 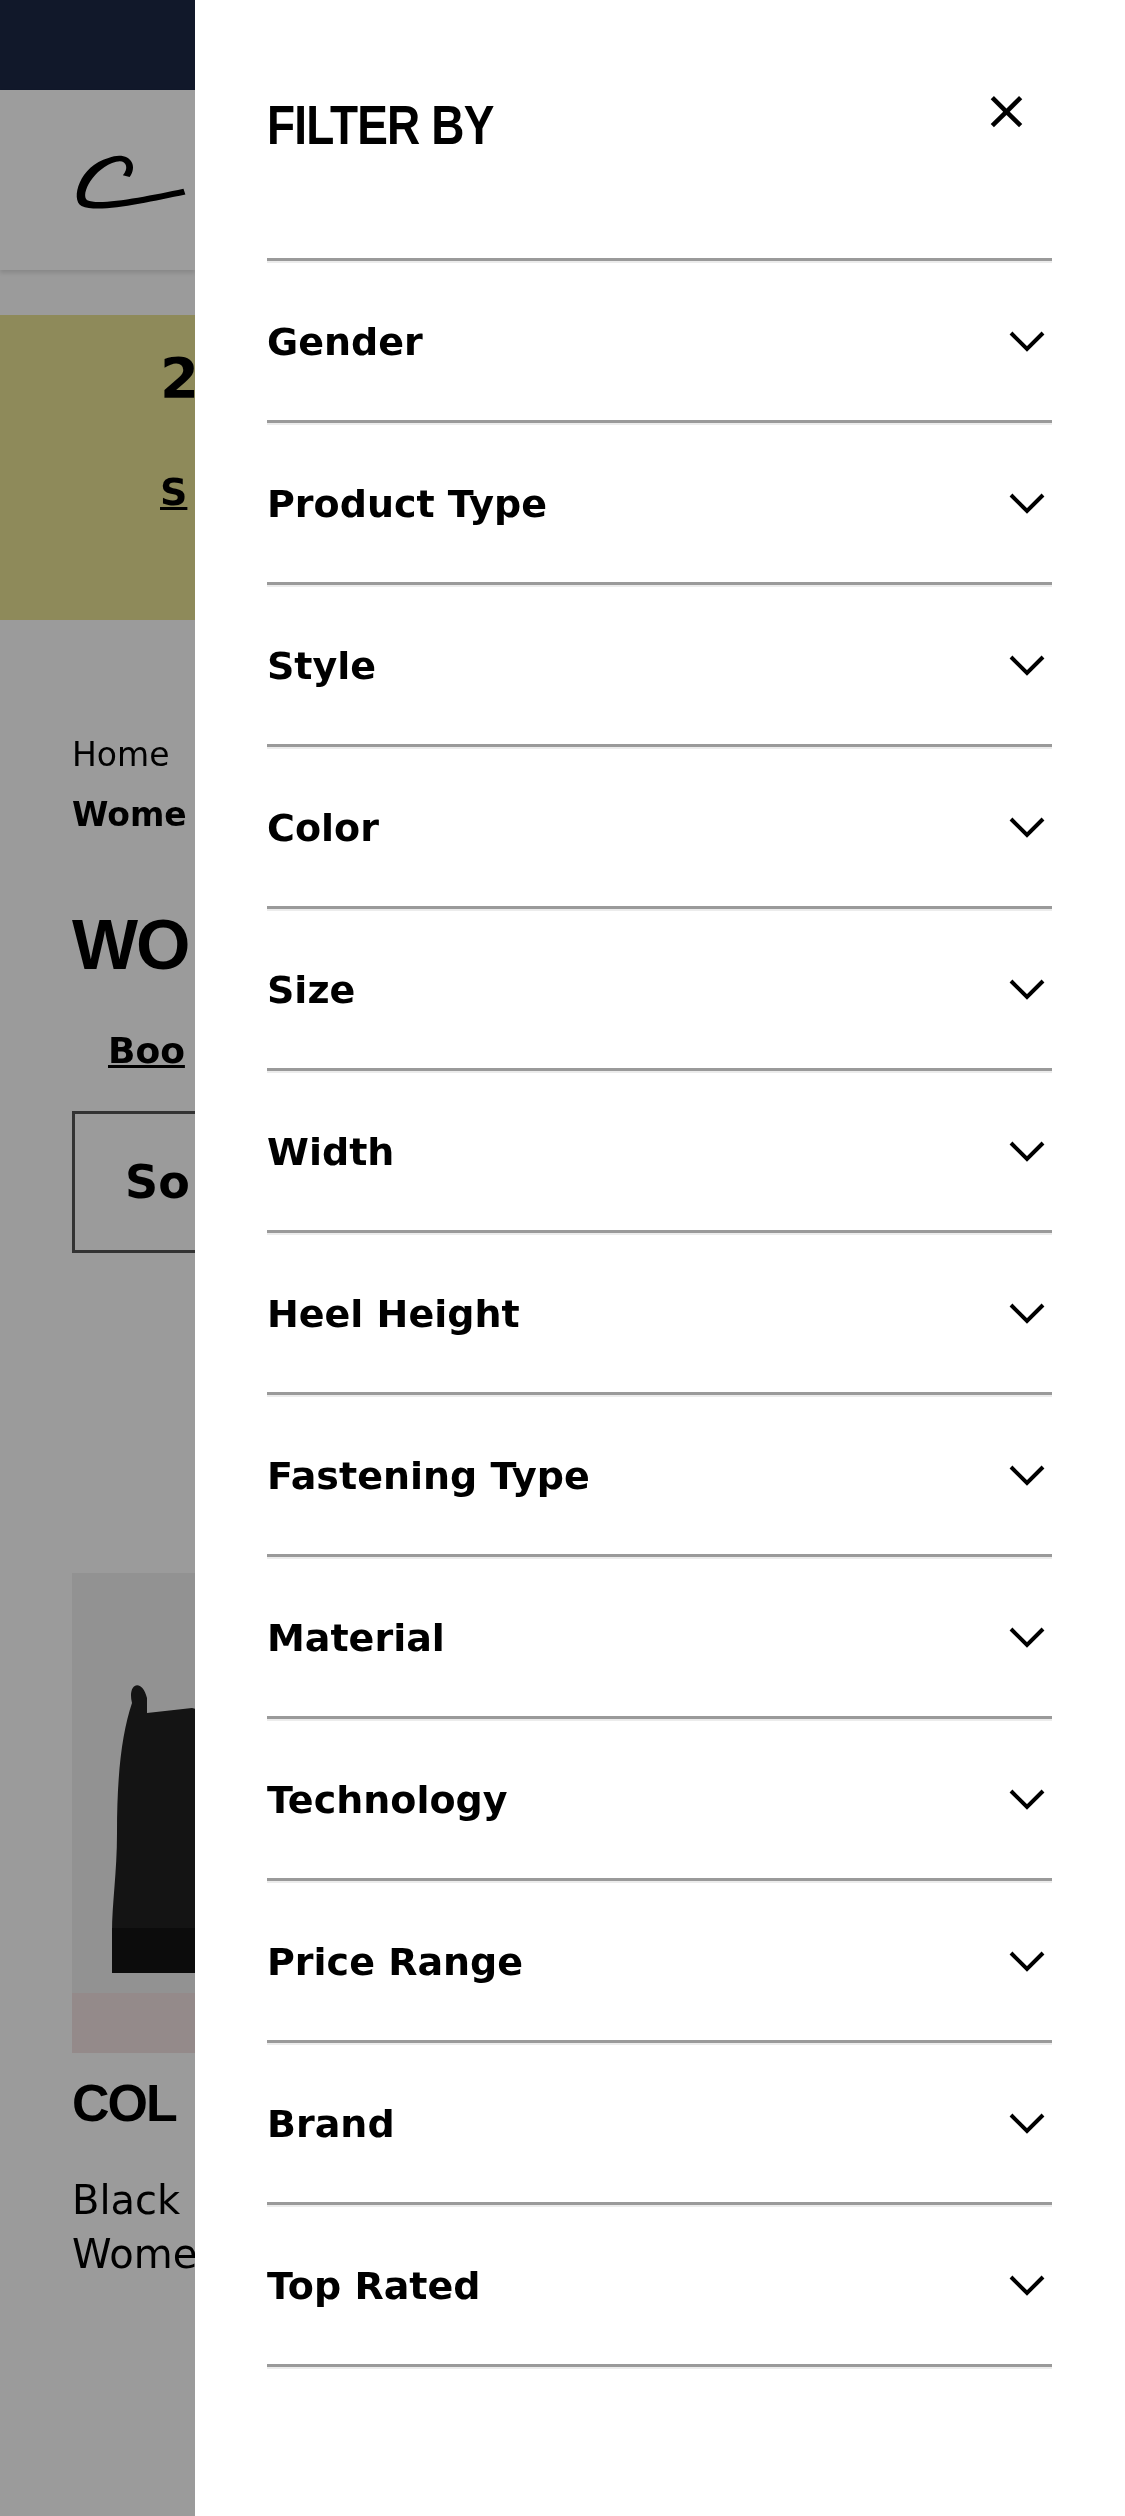 I want to click on breadcrumb-item: Wome, so click(x=129, y=815).